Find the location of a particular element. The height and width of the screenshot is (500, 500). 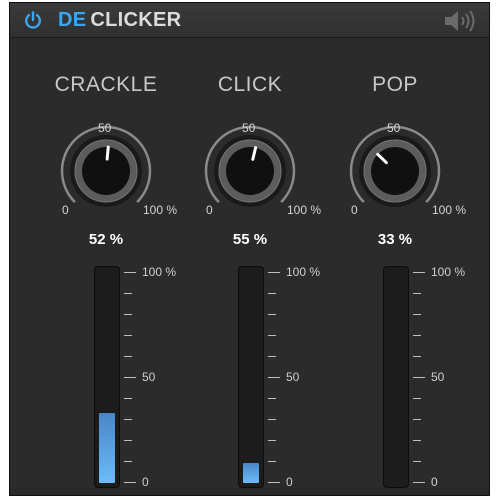

title-name: CLICKER is located at coordinates (136, 20).